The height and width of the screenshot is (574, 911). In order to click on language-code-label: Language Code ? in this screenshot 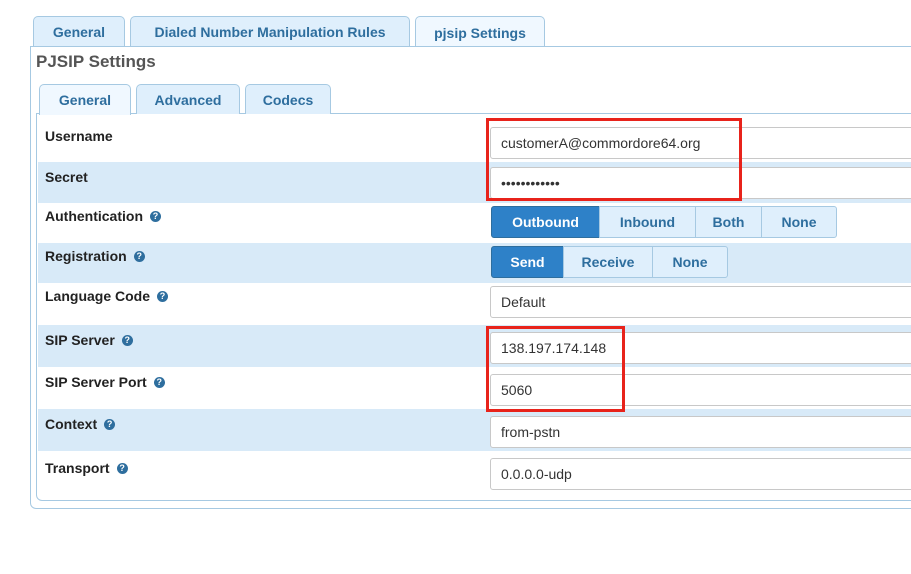, I will do `click(107, 296)`.